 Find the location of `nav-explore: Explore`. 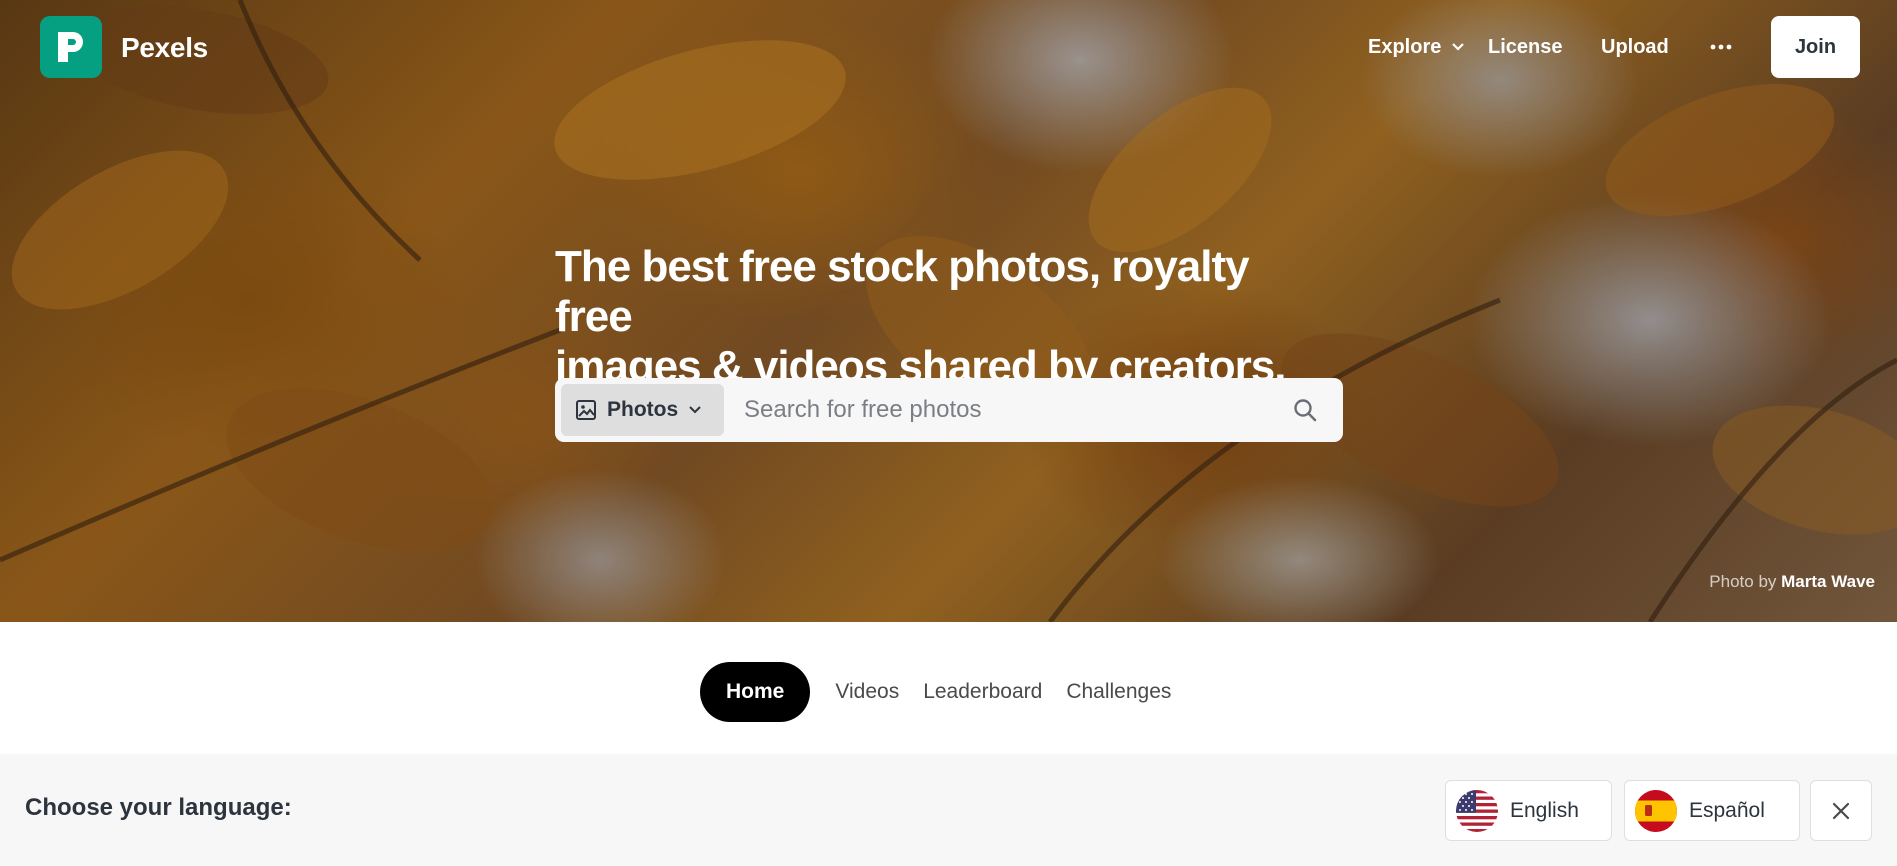

nav-explore: Explore is located at coordinates (1416, 47).